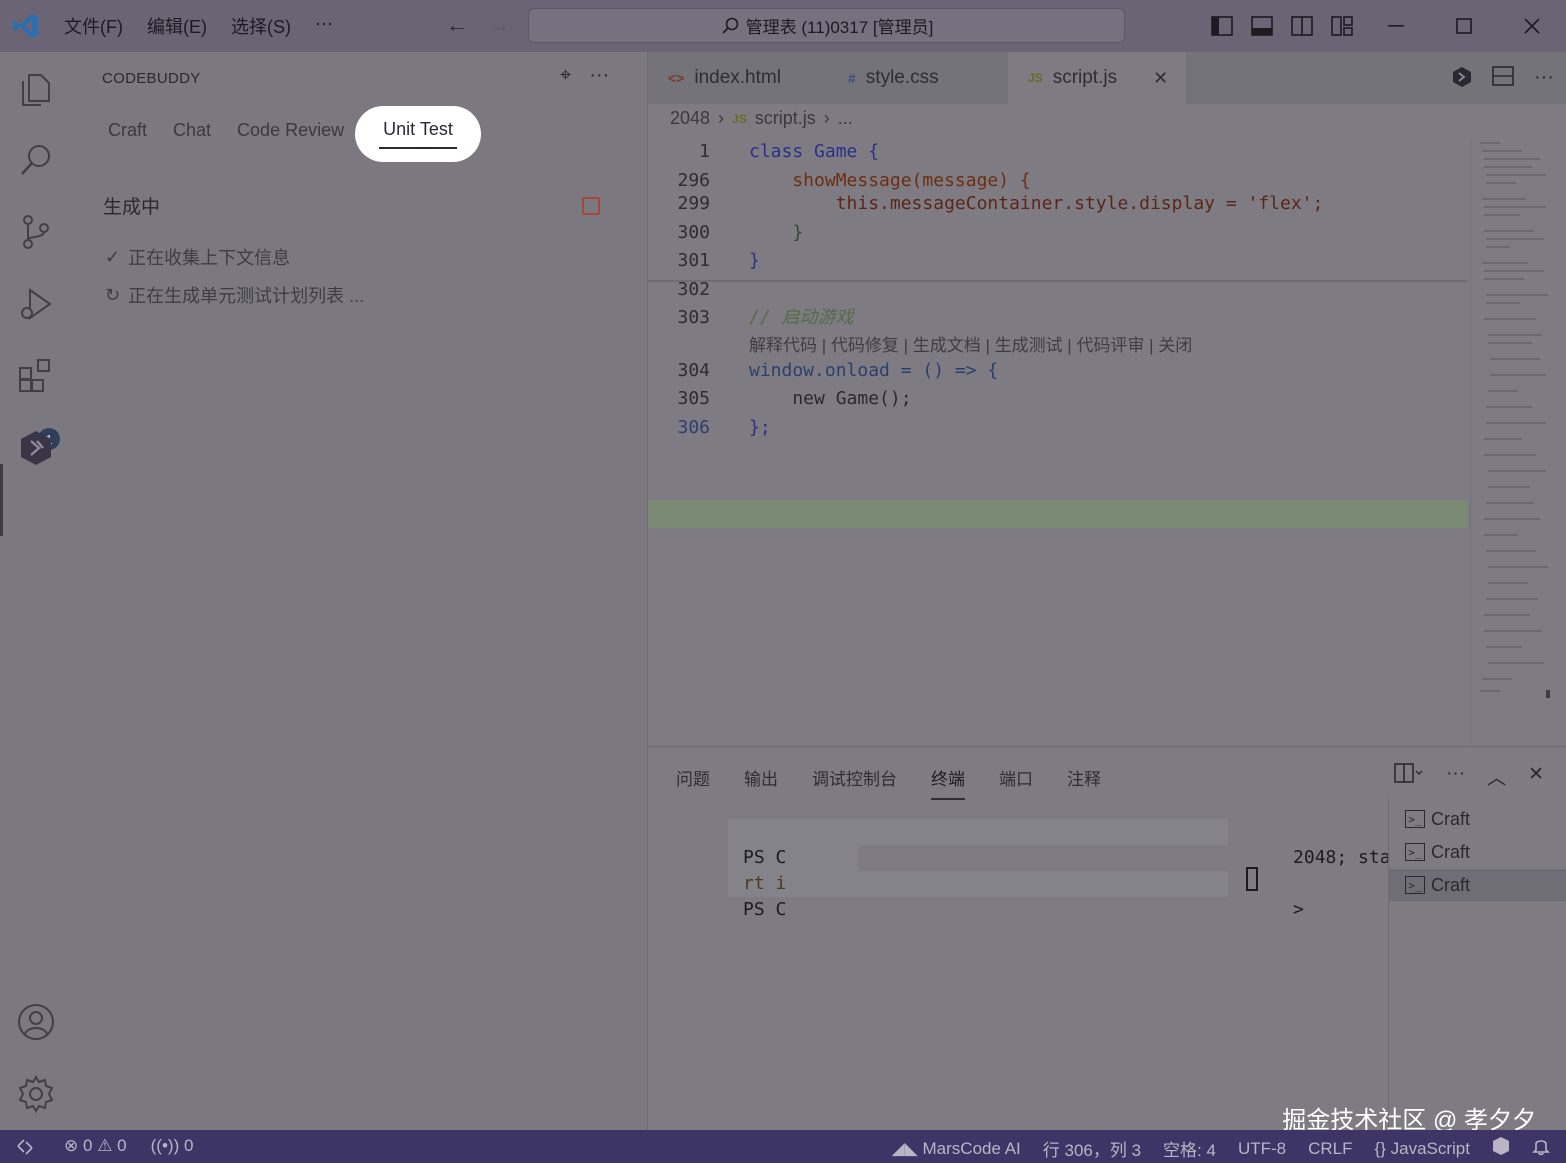 This screenshot has width=1566, height=1163. I want to click on indentation: 空格: 4, so click(1189, 1148).